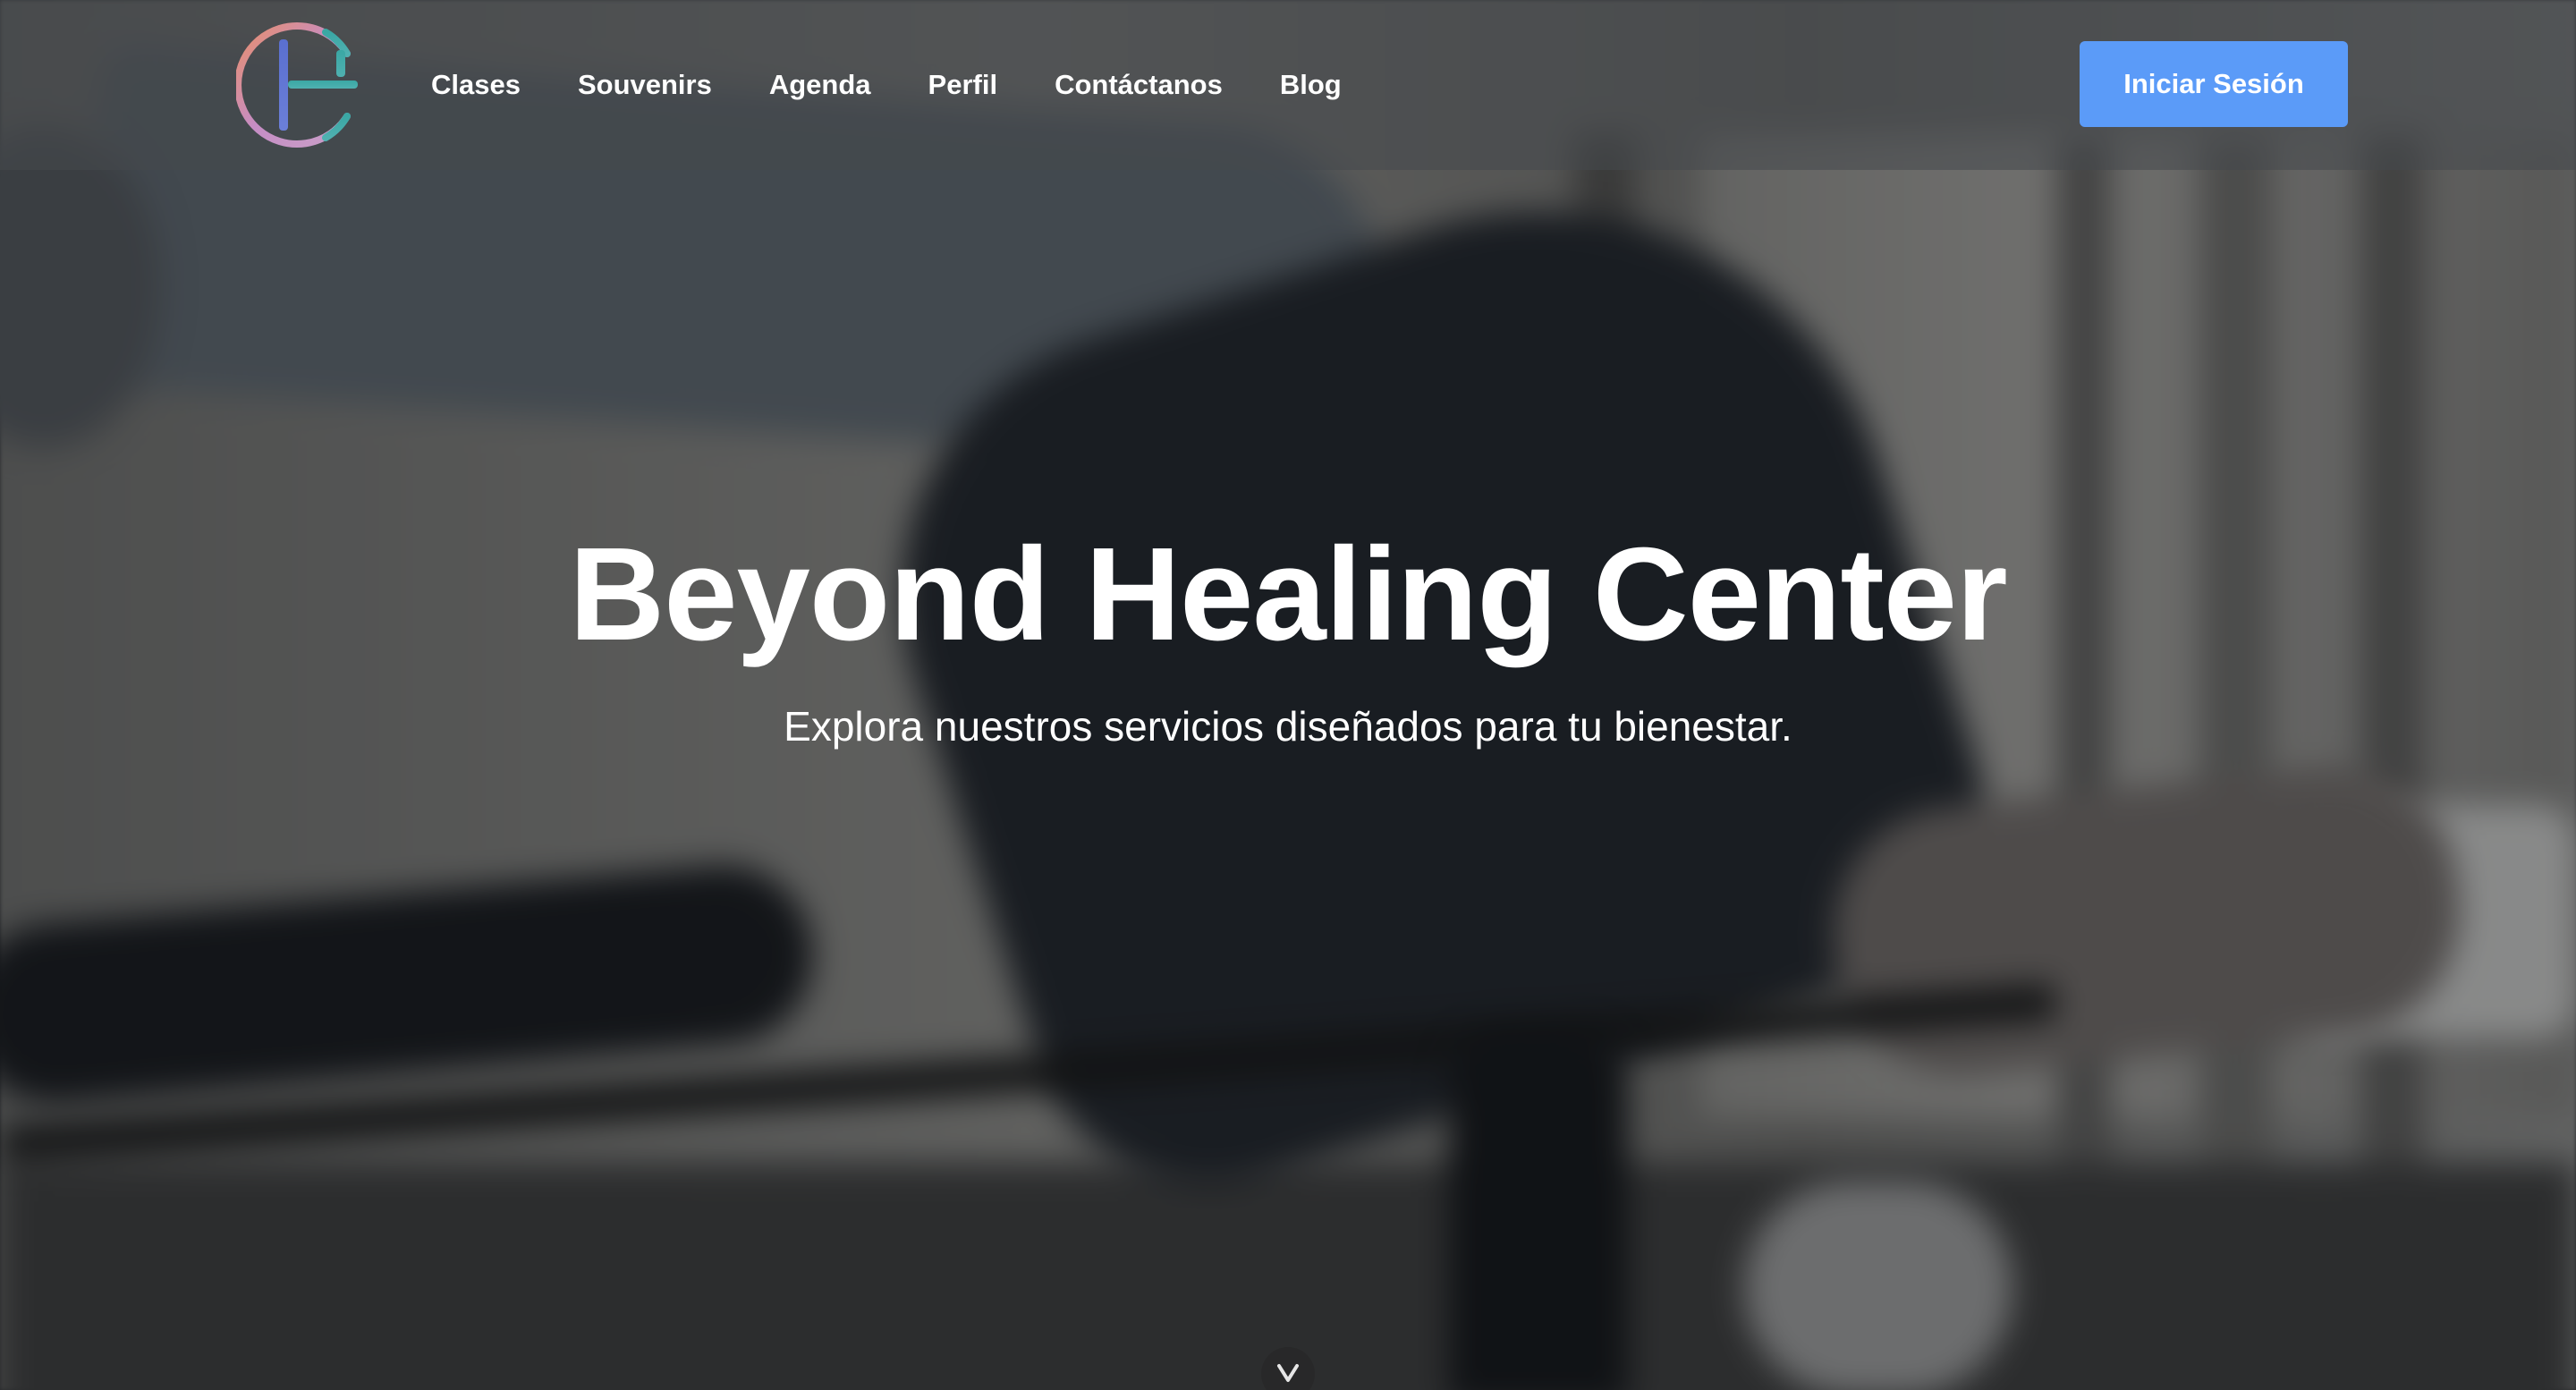 Image resolution: width=2576 pixels, height=1390 pixels. I want to click on nav-link-perfil: Perfil, so click(963, 85).